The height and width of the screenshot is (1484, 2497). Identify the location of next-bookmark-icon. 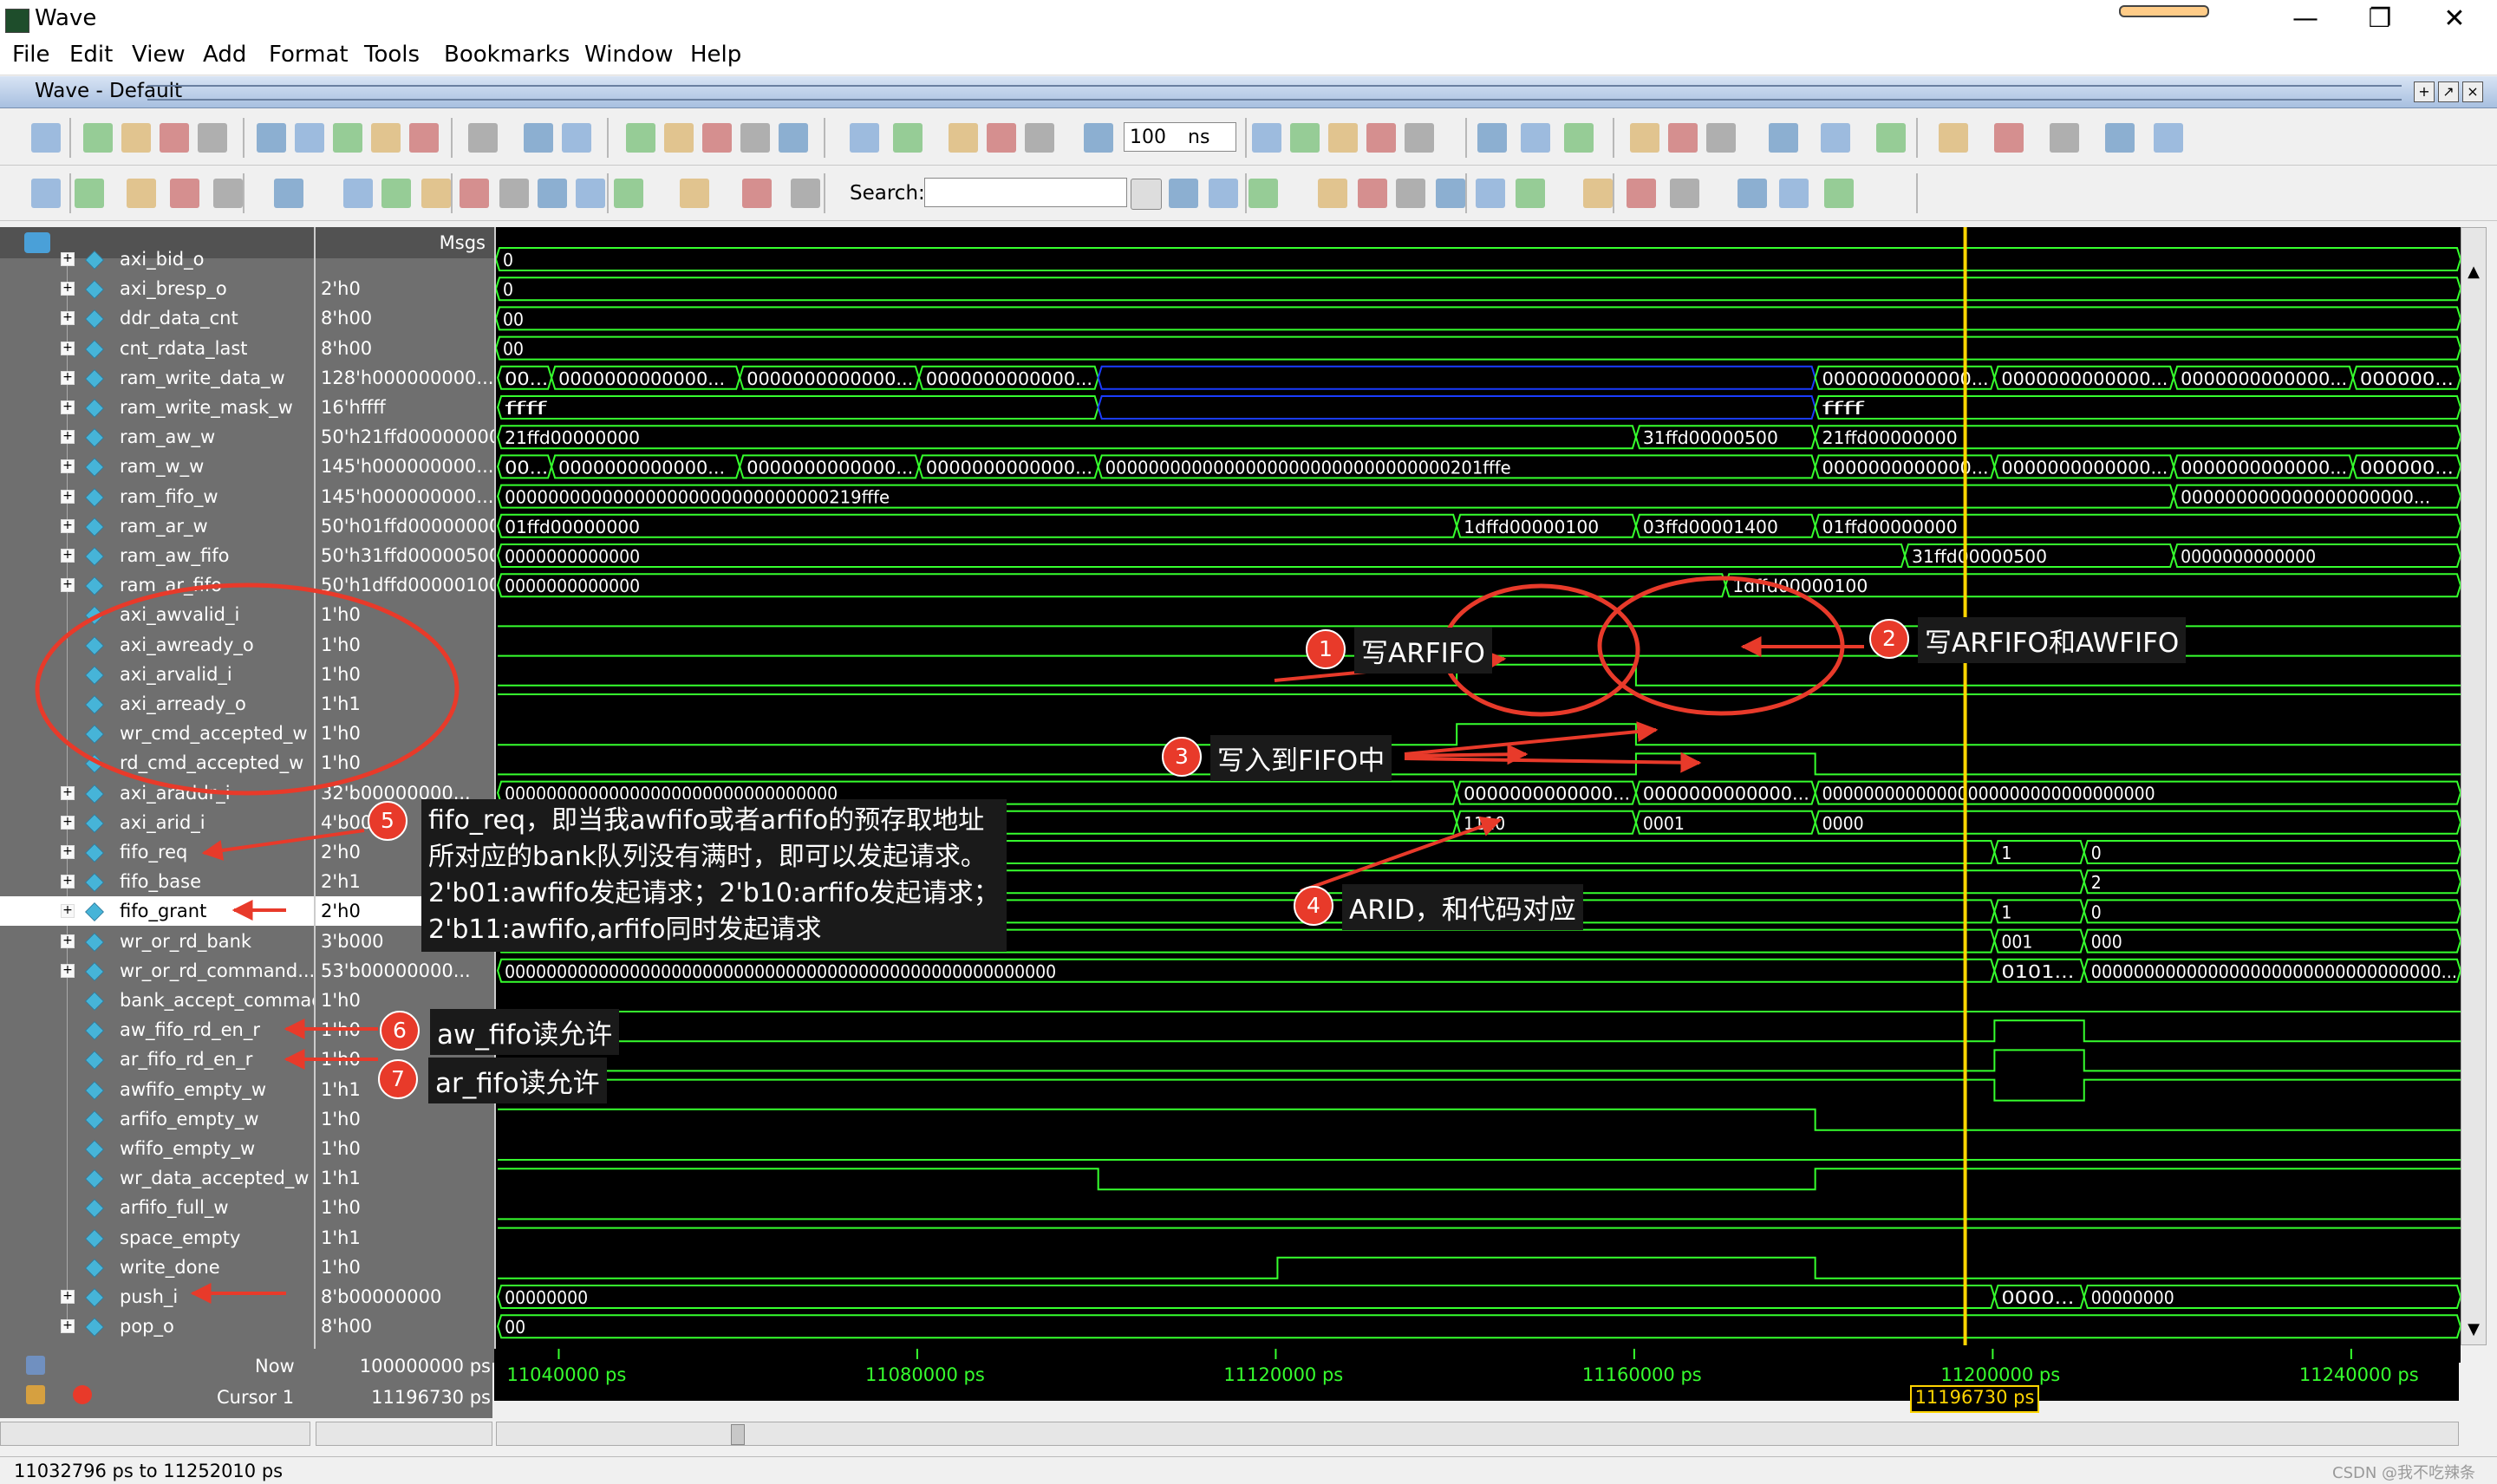
(1839, 193).